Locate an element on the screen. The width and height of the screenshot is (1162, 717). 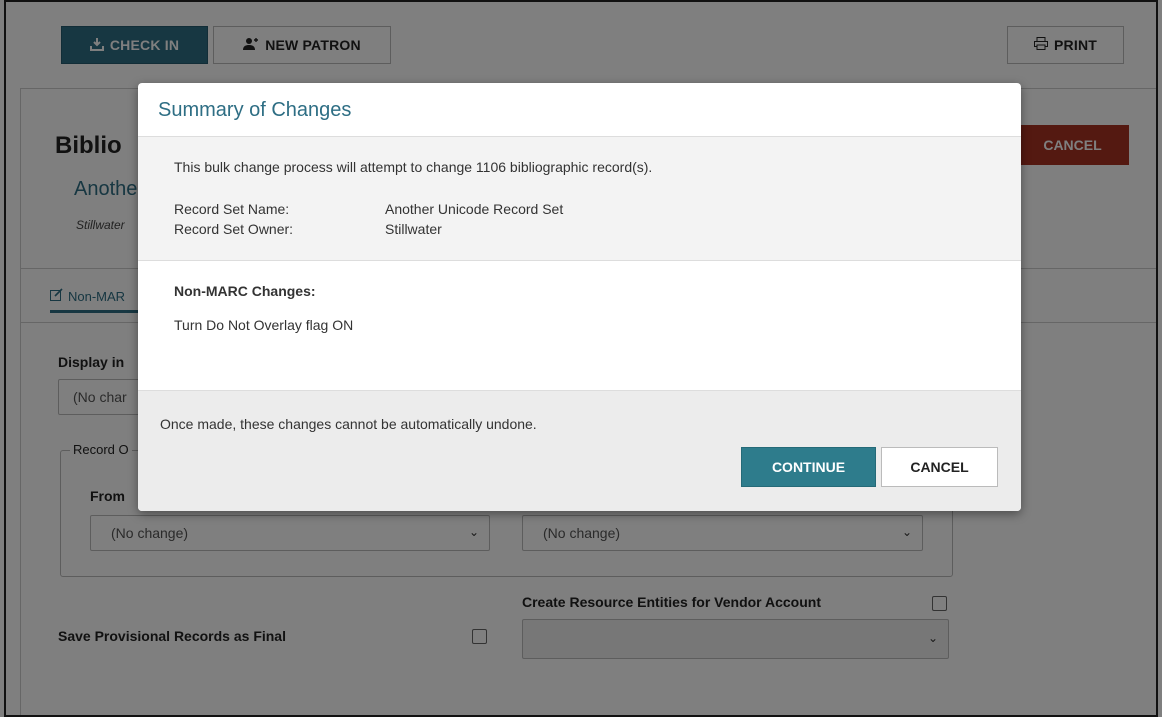
dialog-header: Summary of Changes is located at coordinates (579, 110).